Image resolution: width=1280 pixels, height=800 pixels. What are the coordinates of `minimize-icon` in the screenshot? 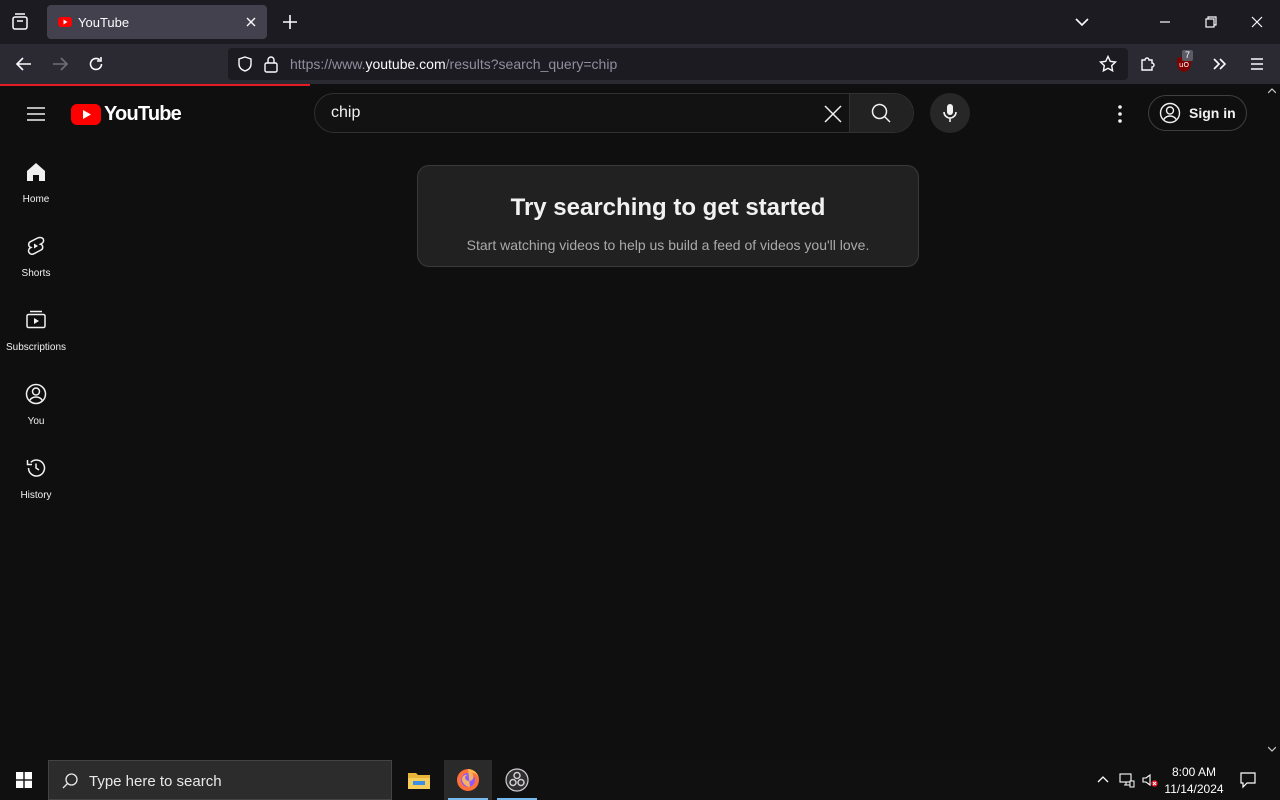 It's located at (1165, 22).